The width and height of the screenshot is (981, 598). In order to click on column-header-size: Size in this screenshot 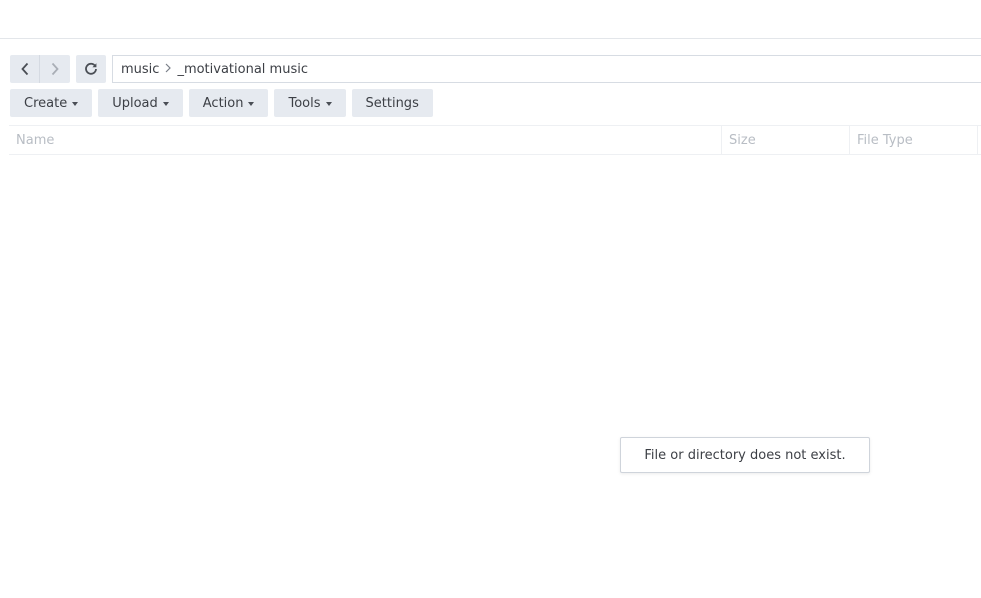, I will do `click(786, 140)`.